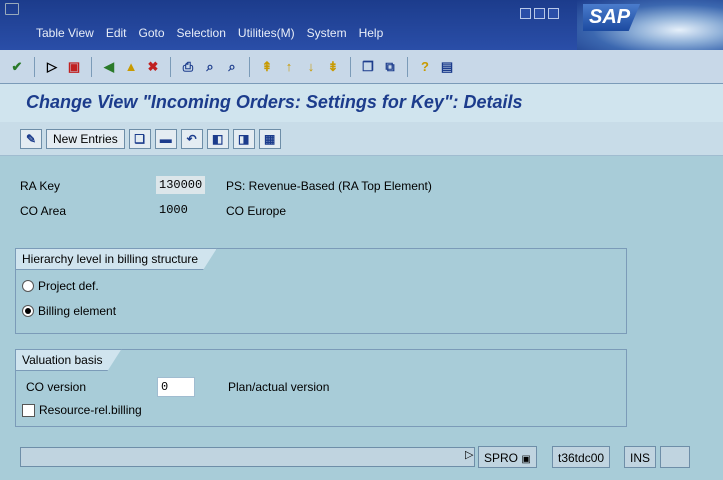  What do you see at coordinates (77, 311) in the screenshot?
I see `radio-label: Billing element` at bounding box center [77, 311].